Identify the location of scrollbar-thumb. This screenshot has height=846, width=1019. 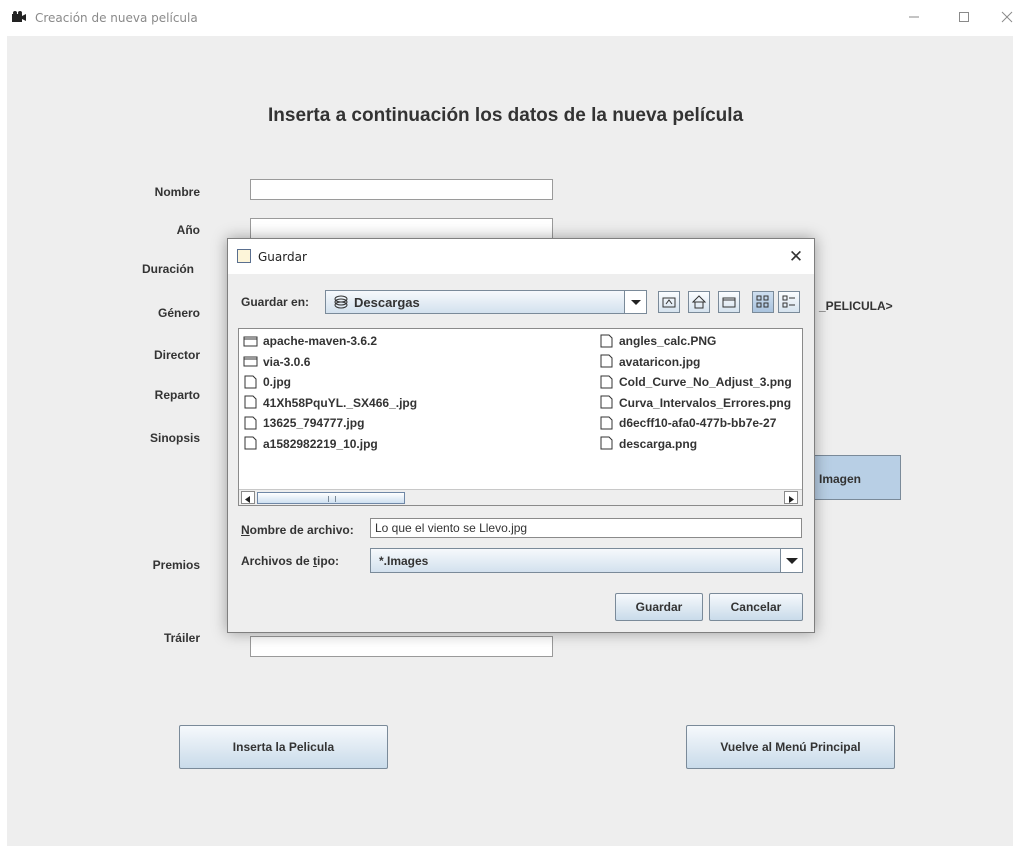
(331, 498).